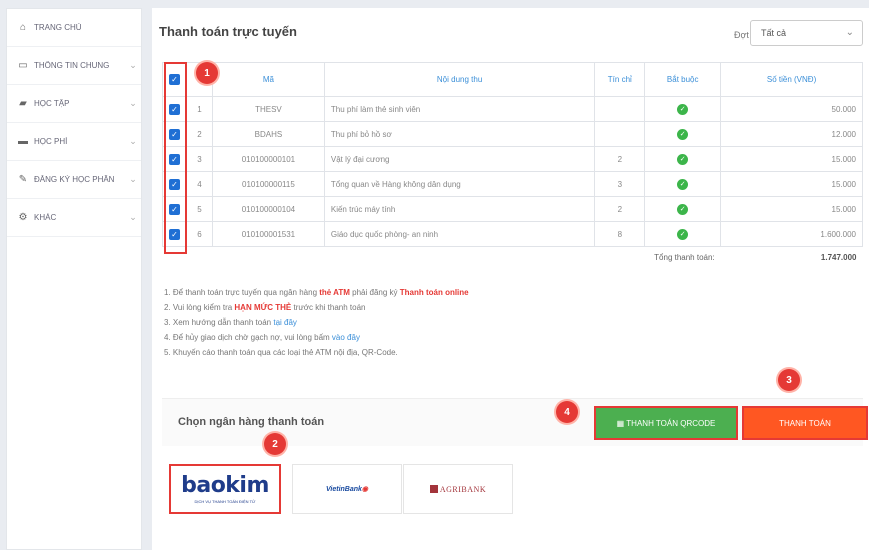 The image size is (869, 550). I want to click on period-filter-label: Đợt, so click(741, 35).